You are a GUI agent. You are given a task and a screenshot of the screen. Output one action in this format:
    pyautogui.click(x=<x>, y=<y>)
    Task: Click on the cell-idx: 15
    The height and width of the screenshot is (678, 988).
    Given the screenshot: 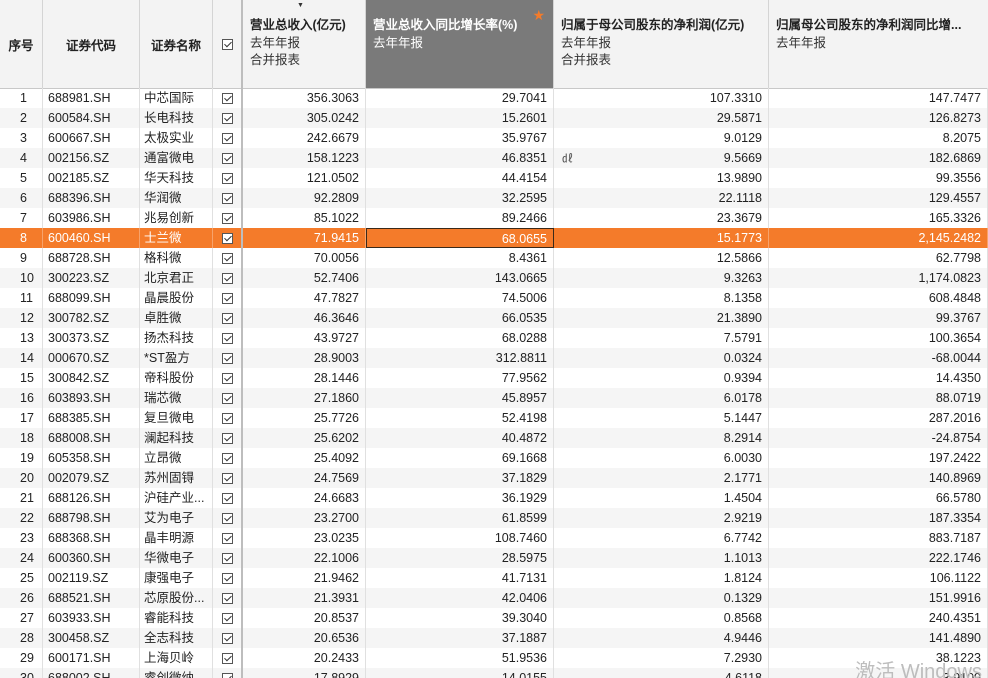 What is the action you would take?
    pyautogui.click(x=21, y=378)
    